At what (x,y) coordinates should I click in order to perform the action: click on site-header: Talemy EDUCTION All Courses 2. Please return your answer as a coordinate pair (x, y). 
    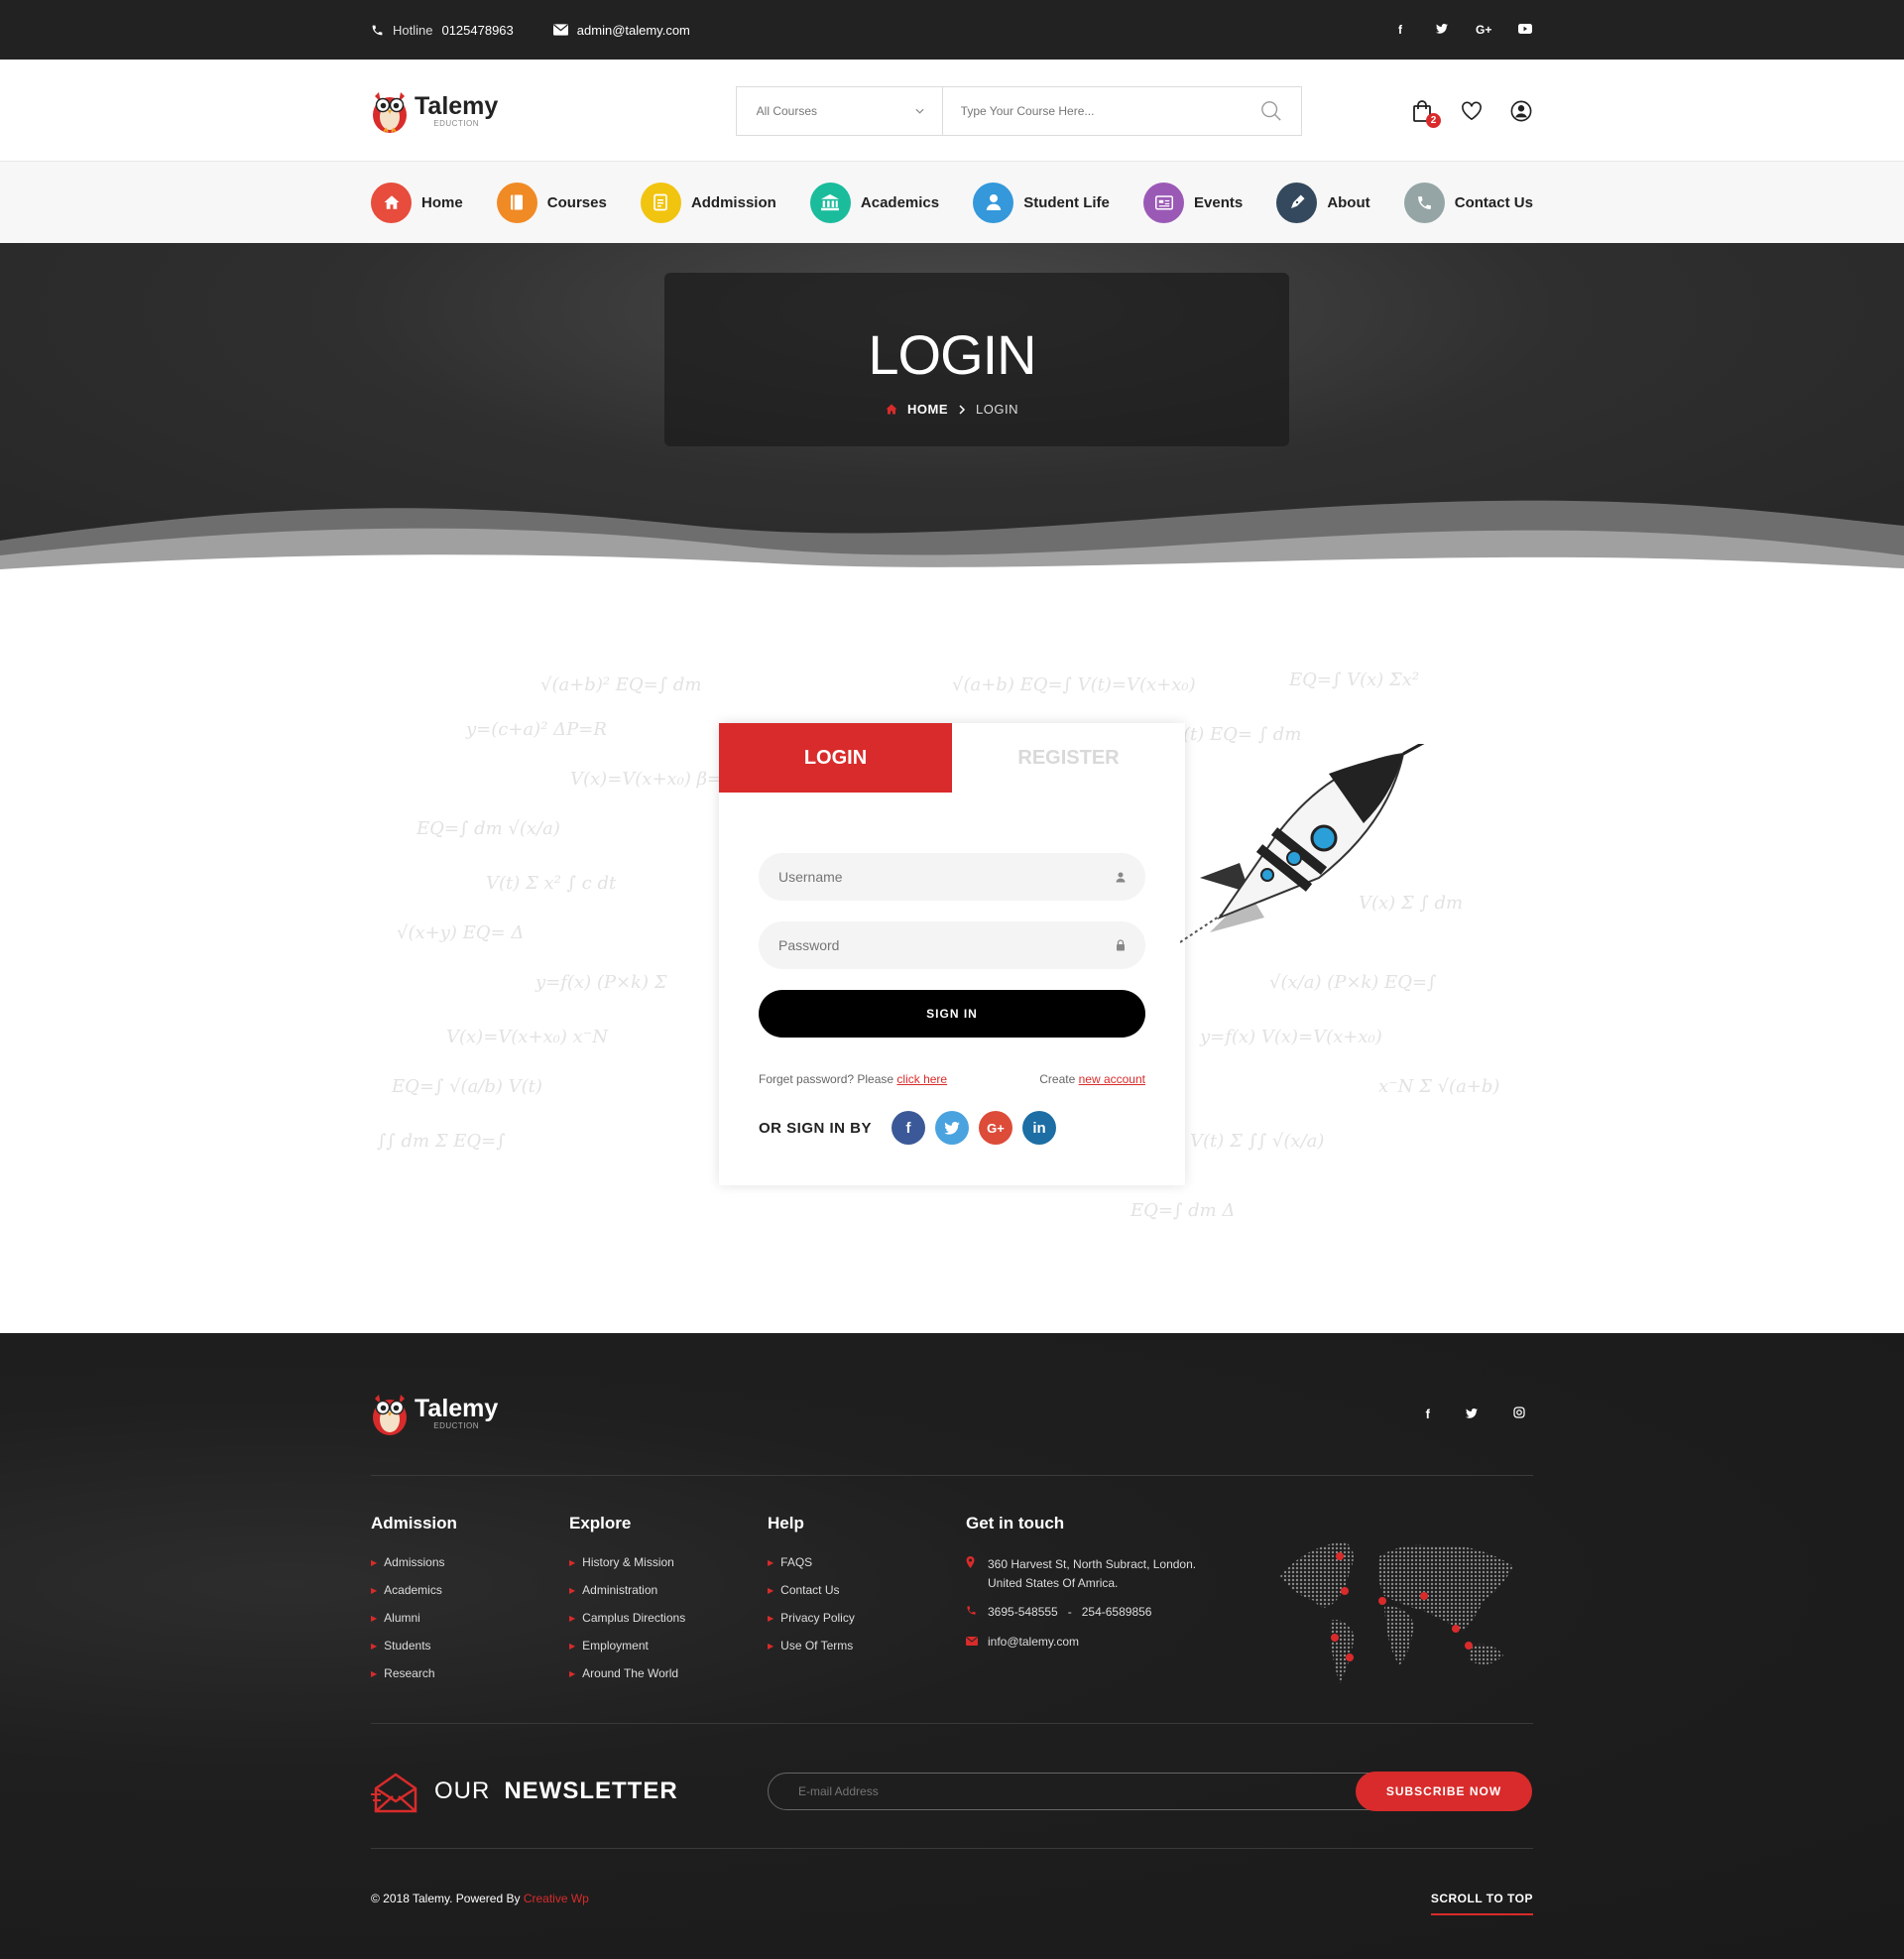
    Looking at the image, I should click on (952, 111).